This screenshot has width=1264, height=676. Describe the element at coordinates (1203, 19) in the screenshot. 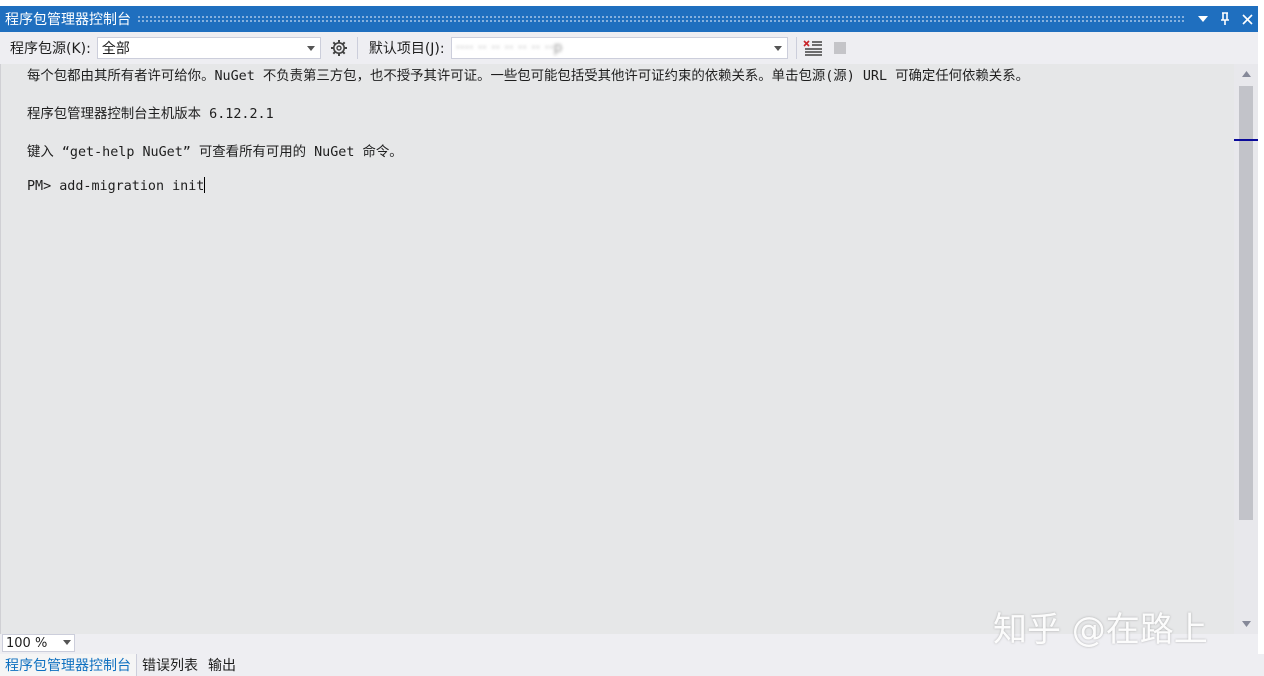

I see `window-position-dropdown-icon` at that location.